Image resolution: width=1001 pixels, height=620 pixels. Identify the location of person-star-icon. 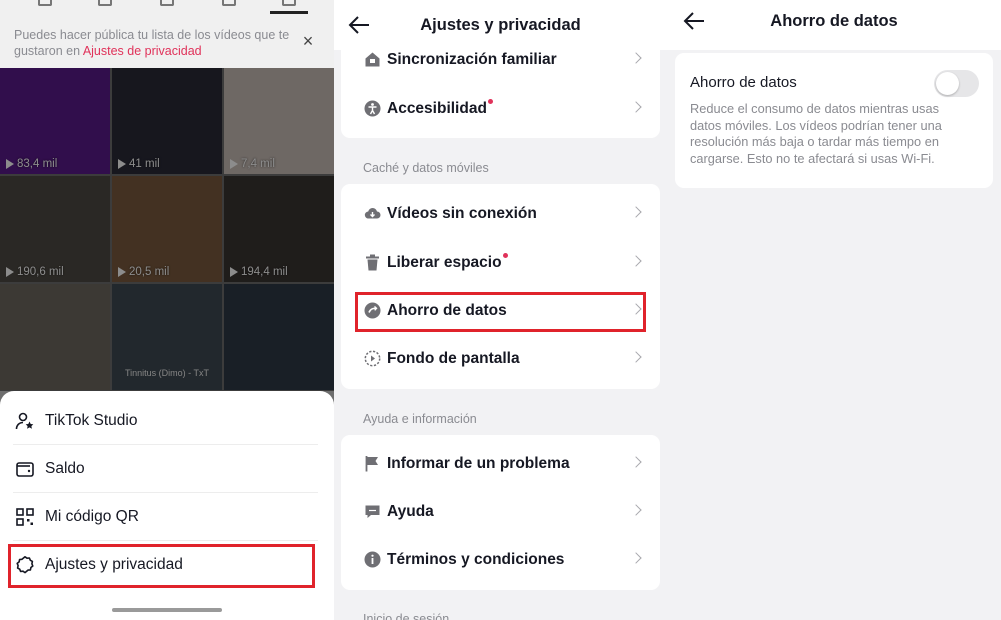
(24, 420).